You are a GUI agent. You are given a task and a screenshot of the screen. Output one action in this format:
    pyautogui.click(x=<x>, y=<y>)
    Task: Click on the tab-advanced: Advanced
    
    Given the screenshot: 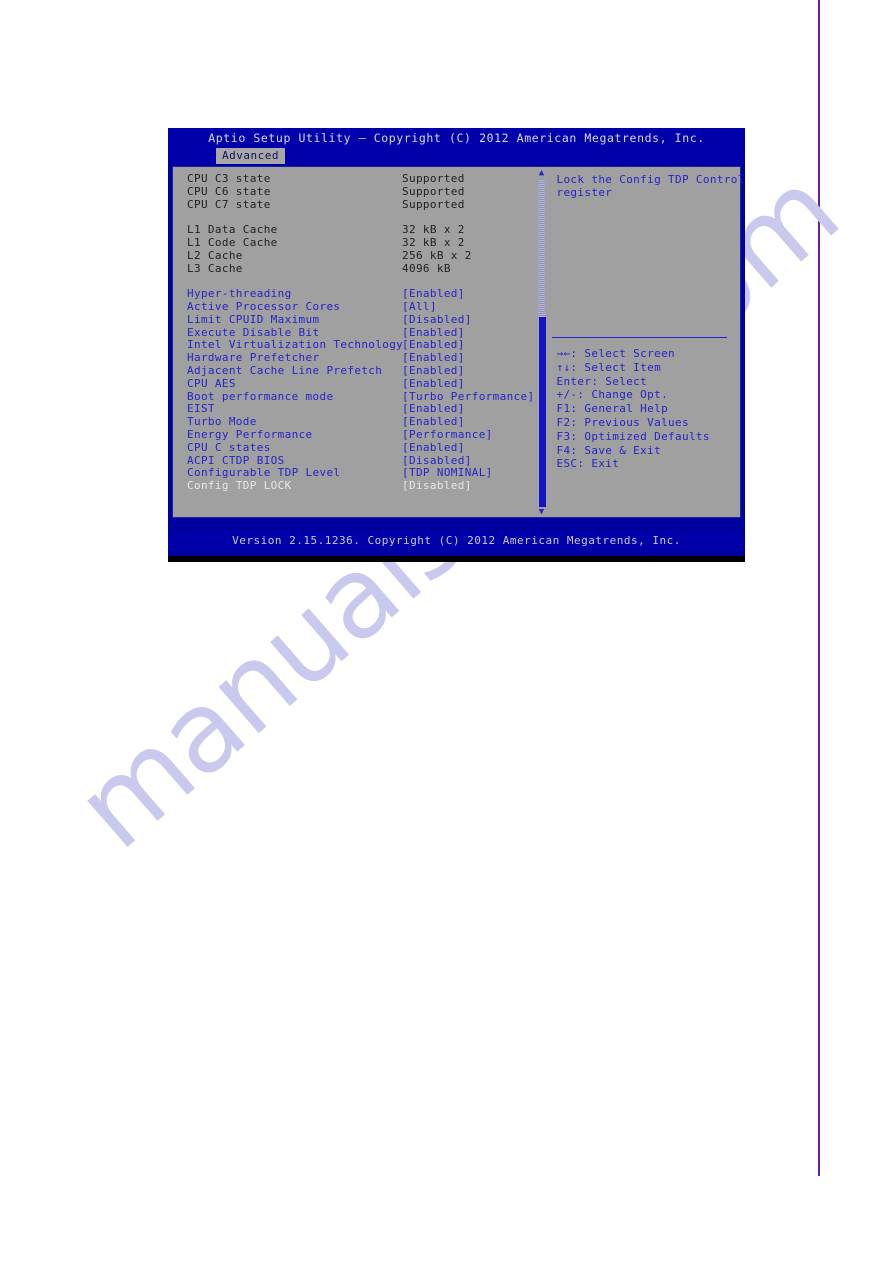 What is the action you would take?
    pyautogui.click(x=250, y=156)
    